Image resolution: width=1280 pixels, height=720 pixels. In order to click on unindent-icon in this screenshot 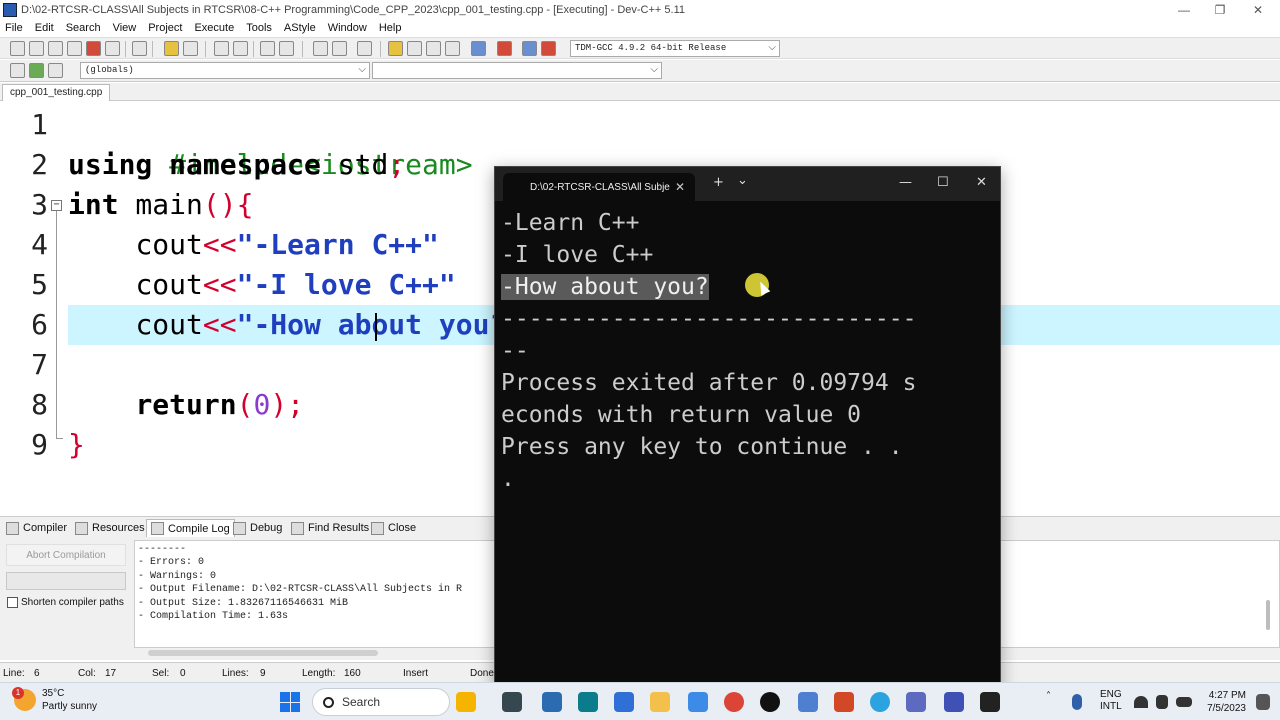, I will do `click(339, 48)`.